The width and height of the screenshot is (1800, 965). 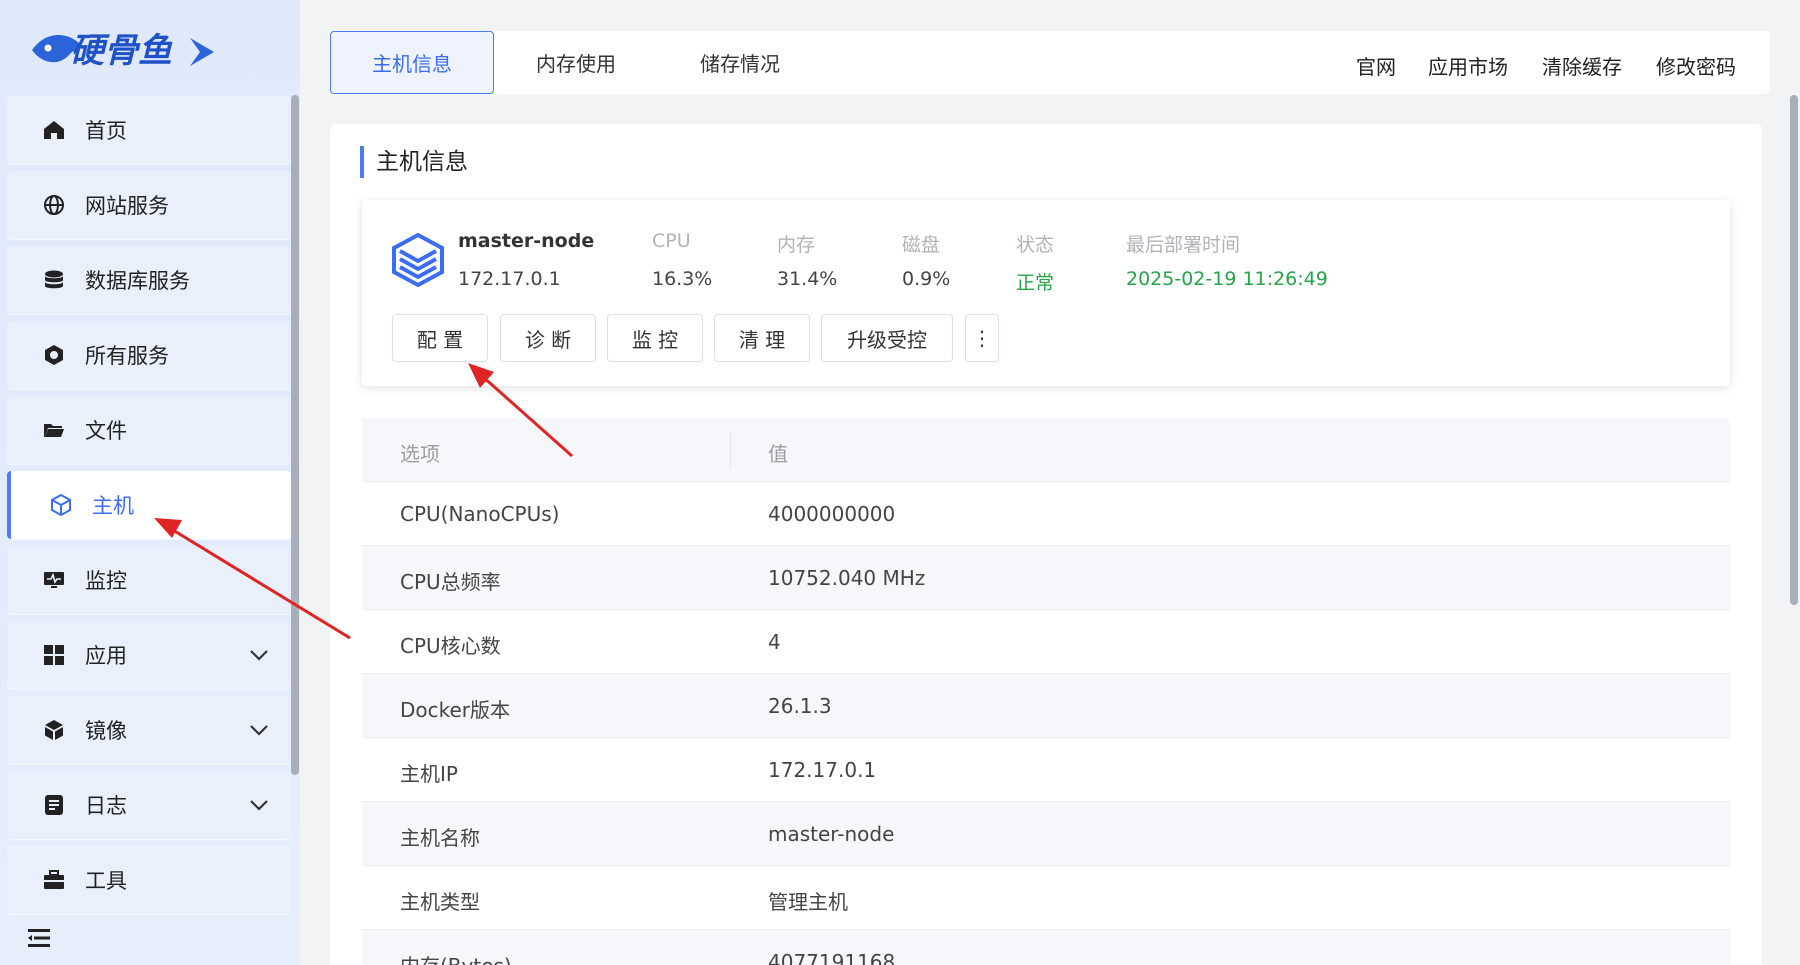 What do you see at coordinates (1046, 706) in the screenshot?
I see `table-row: Docker版本 26.1.3` at bounding box center [1046, 706].